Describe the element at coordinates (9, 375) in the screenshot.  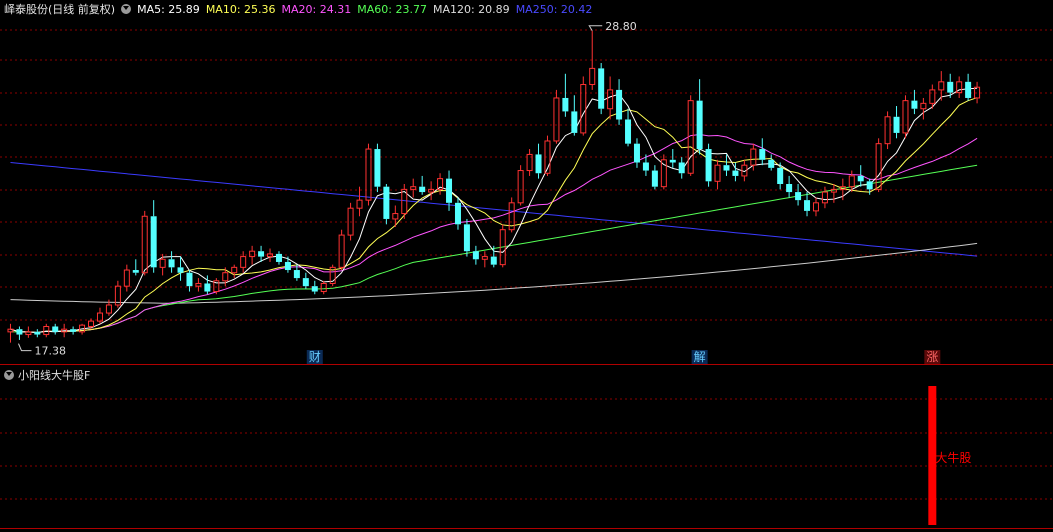
I see `indicator-dropdown-icon` at that location.